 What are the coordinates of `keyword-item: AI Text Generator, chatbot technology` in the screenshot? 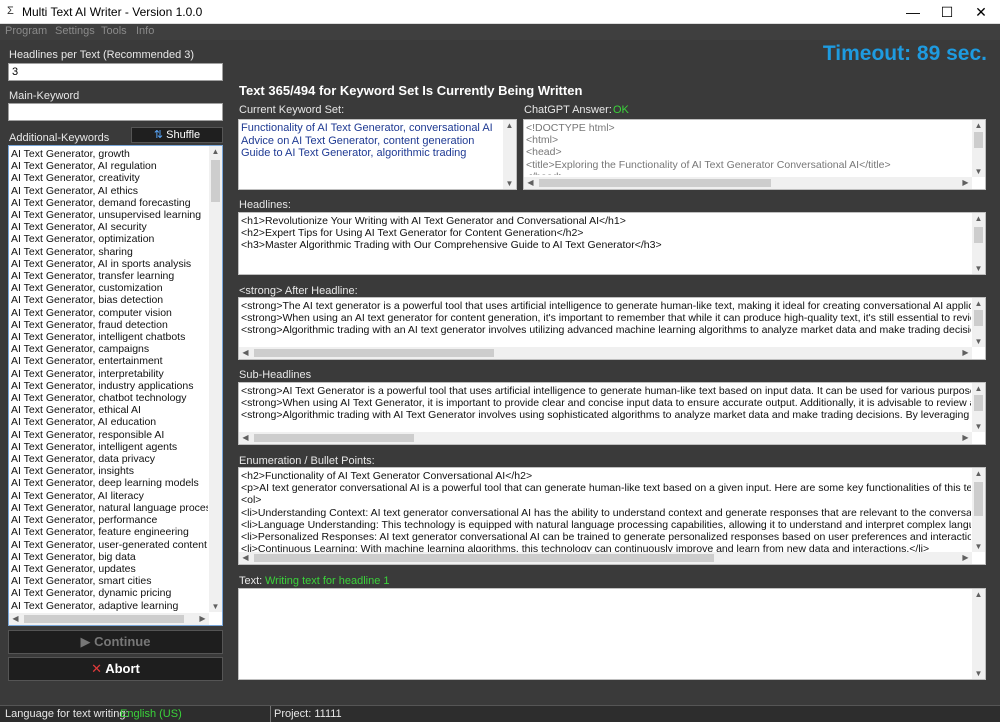 It's located at (99, 398).